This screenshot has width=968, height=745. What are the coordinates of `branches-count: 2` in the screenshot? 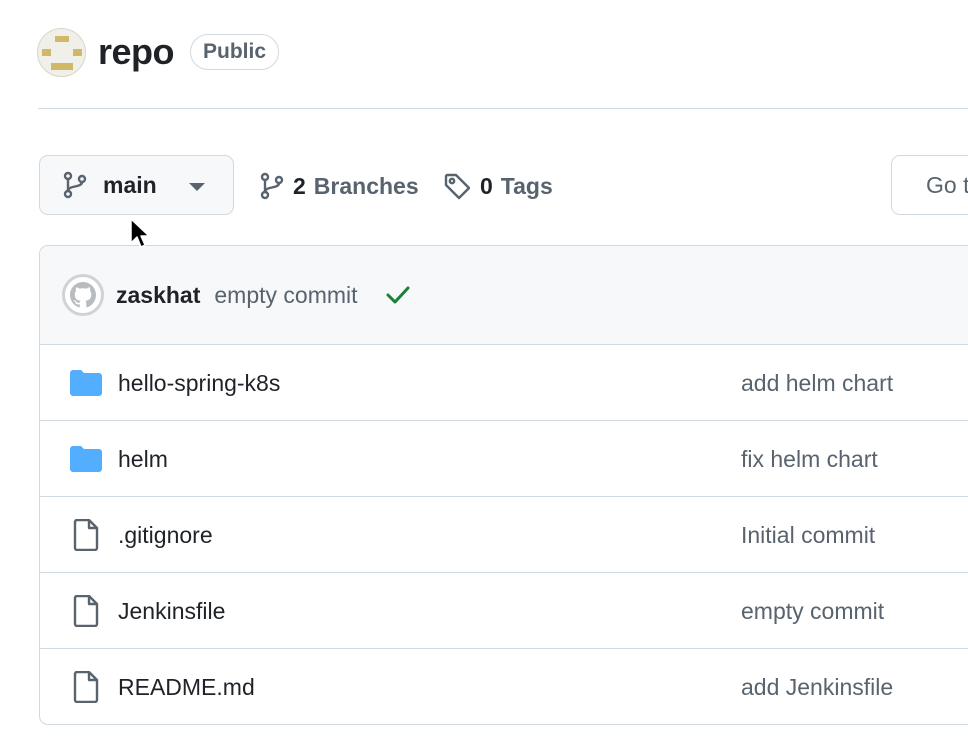 It's located at (299, 185).